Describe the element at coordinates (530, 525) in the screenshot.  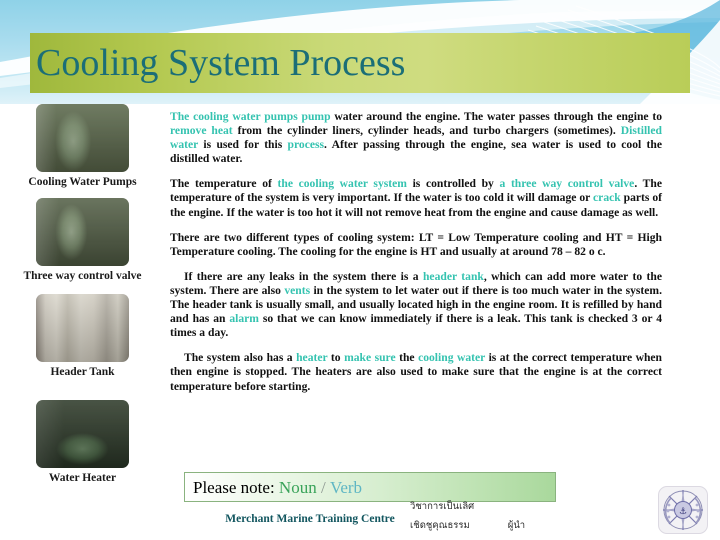
I see `footer-thai-line-2: เชิดชูคุณธรรม ผู้นำ` at that location.